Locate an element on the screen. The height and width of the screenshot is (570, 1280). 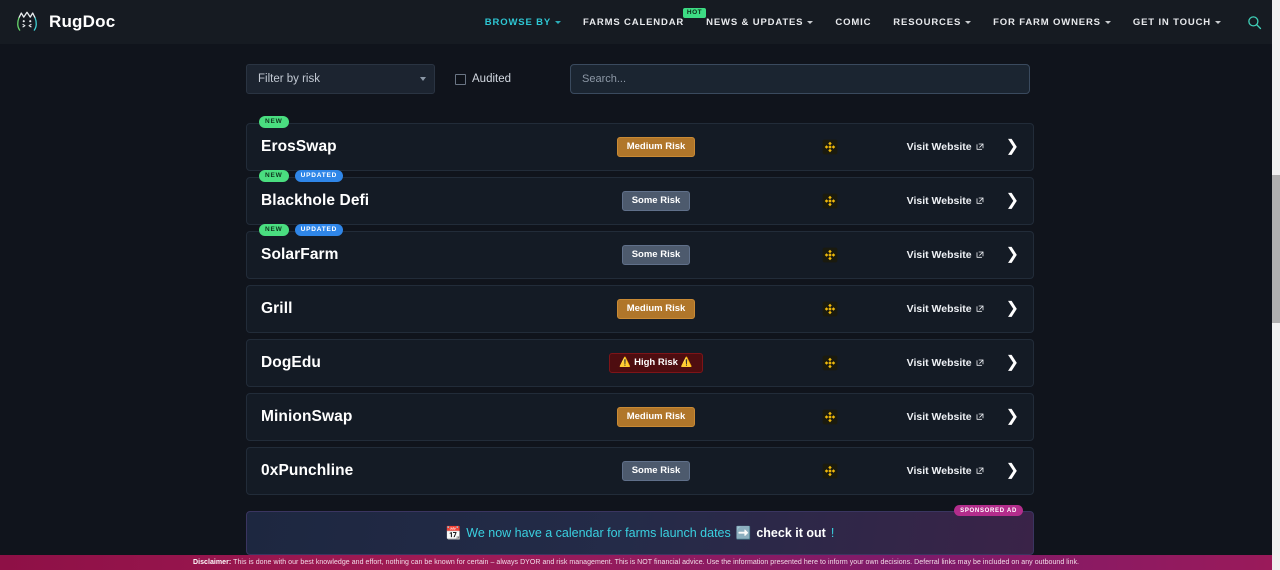
nav-label: FARMS CALENDAR is located at coordinates (634, 22).